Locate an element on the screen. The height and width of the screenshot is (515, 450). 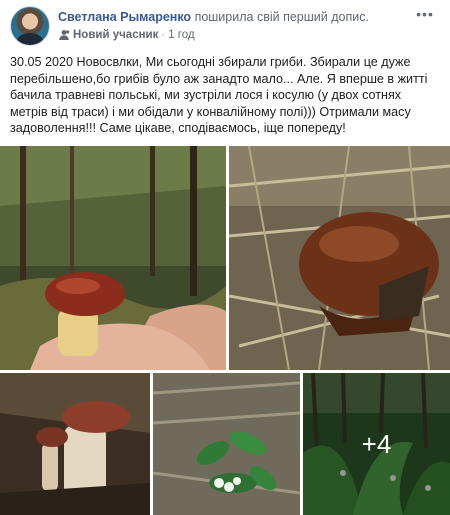
ellipsis-icon: ••• is located at coordinates (425, 14).